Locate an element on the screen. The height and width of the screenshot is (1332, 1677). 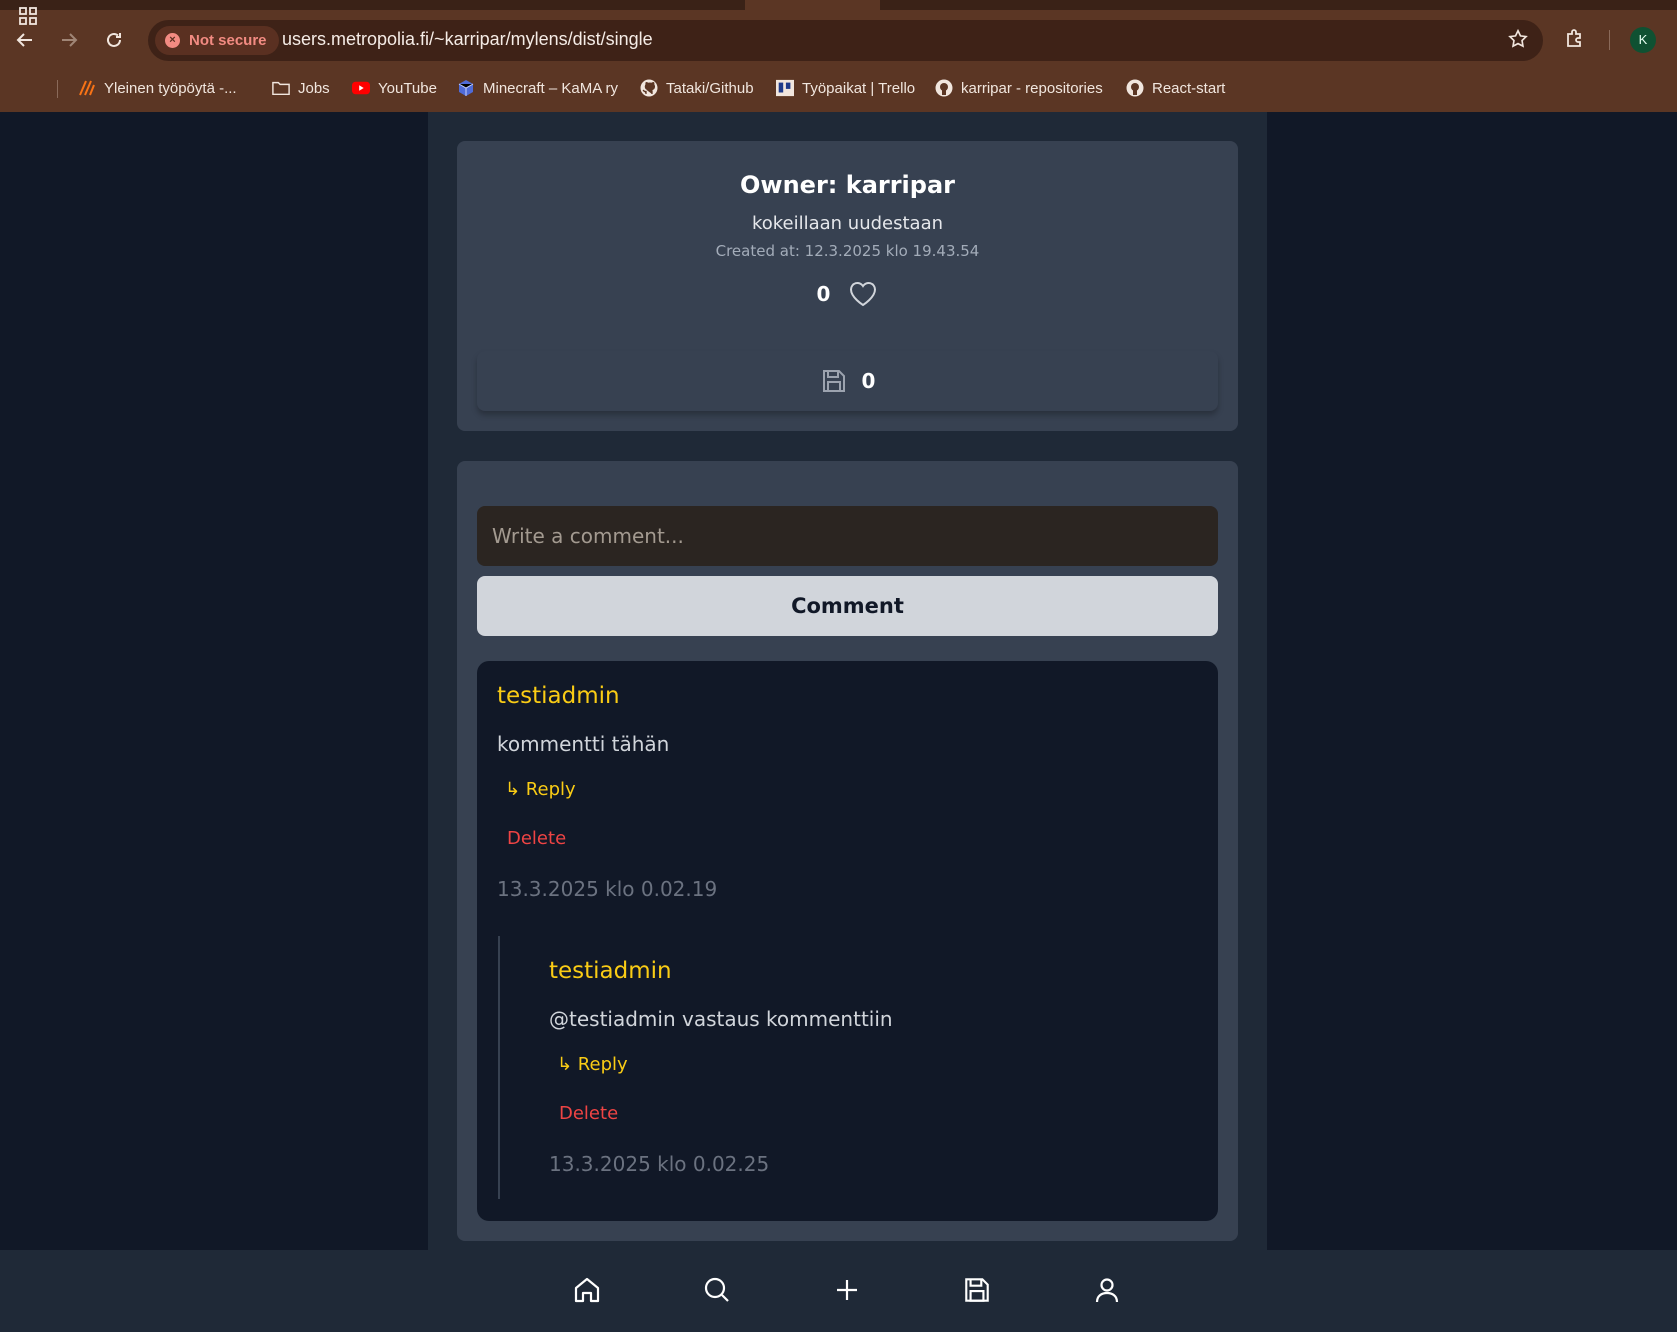
youtube-icon is located at coordinates (361, 88).